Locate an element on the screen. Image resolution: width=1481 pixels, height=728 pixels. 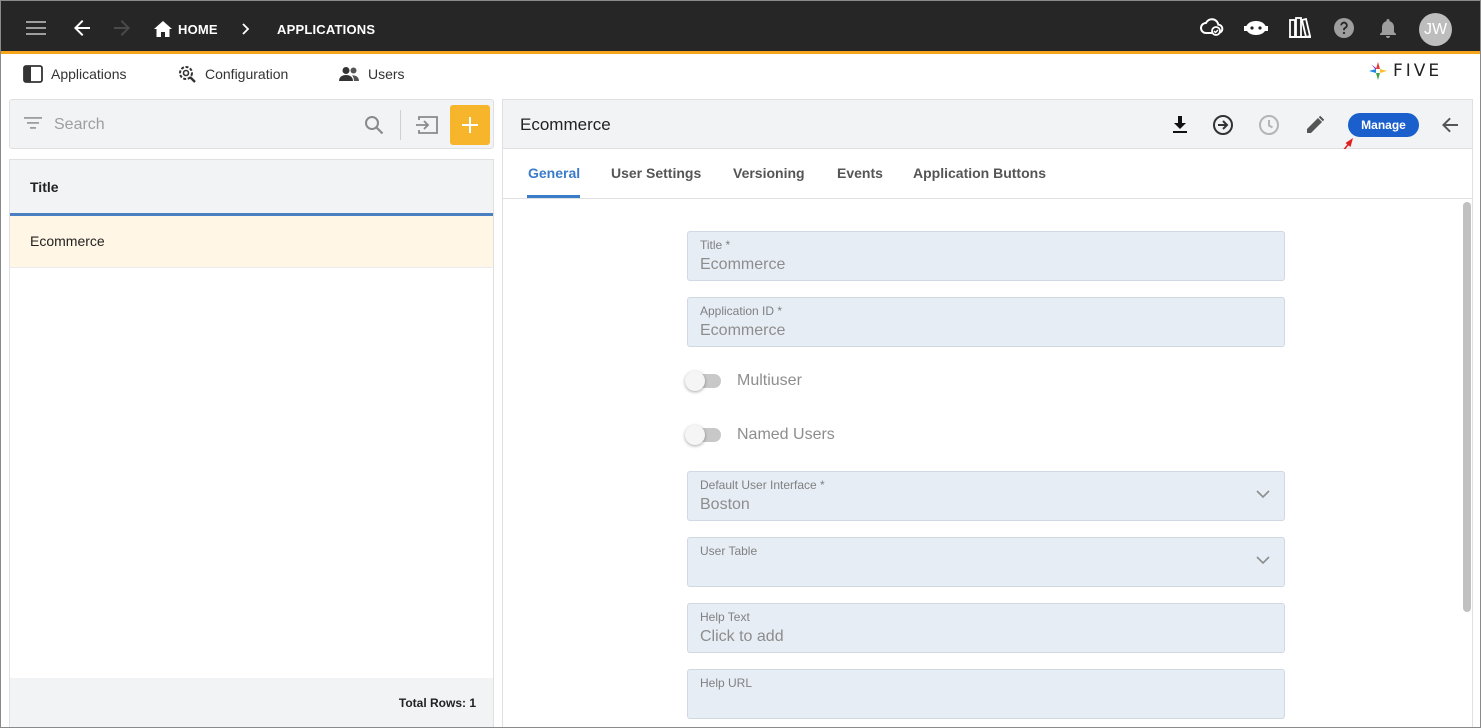
user-table-select: User Table is located at coordinates (986, 562).